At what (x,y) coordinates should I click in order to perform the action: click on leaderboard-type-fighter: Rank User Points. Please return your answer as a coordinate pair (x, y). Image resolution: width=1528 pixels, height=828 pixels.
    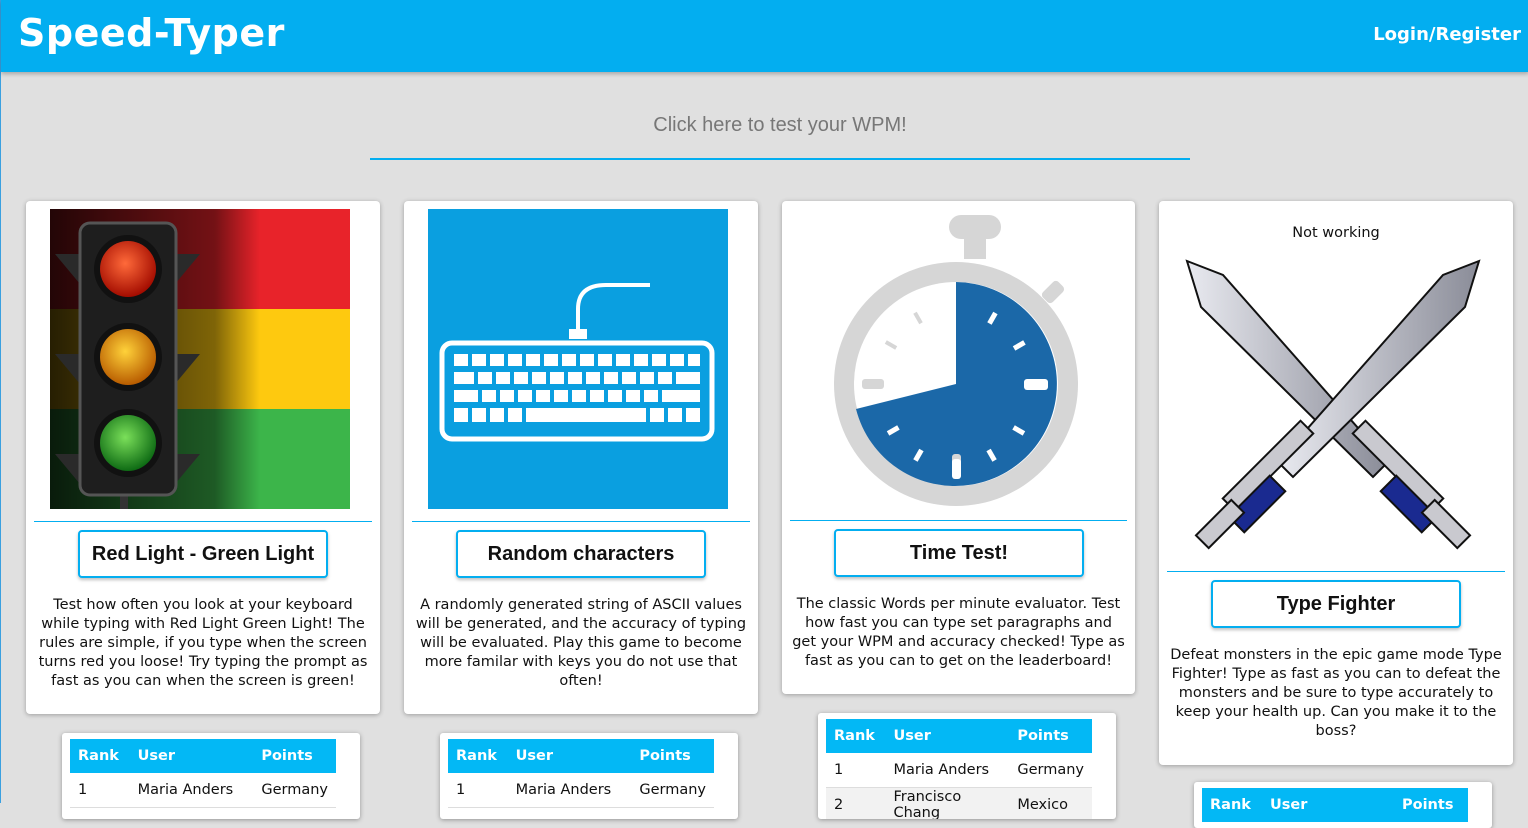
    Looking at the image, I should click on (1343, 805).